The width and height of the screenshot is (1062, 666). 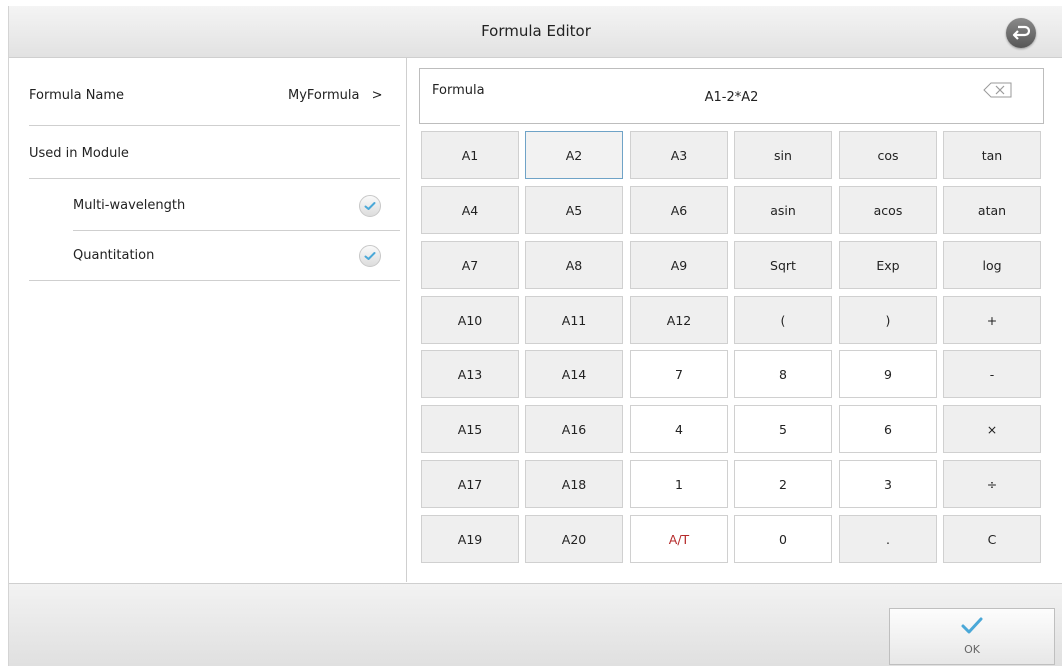 I want to click on back-arrow-icon, so click(x=1021, y=32).